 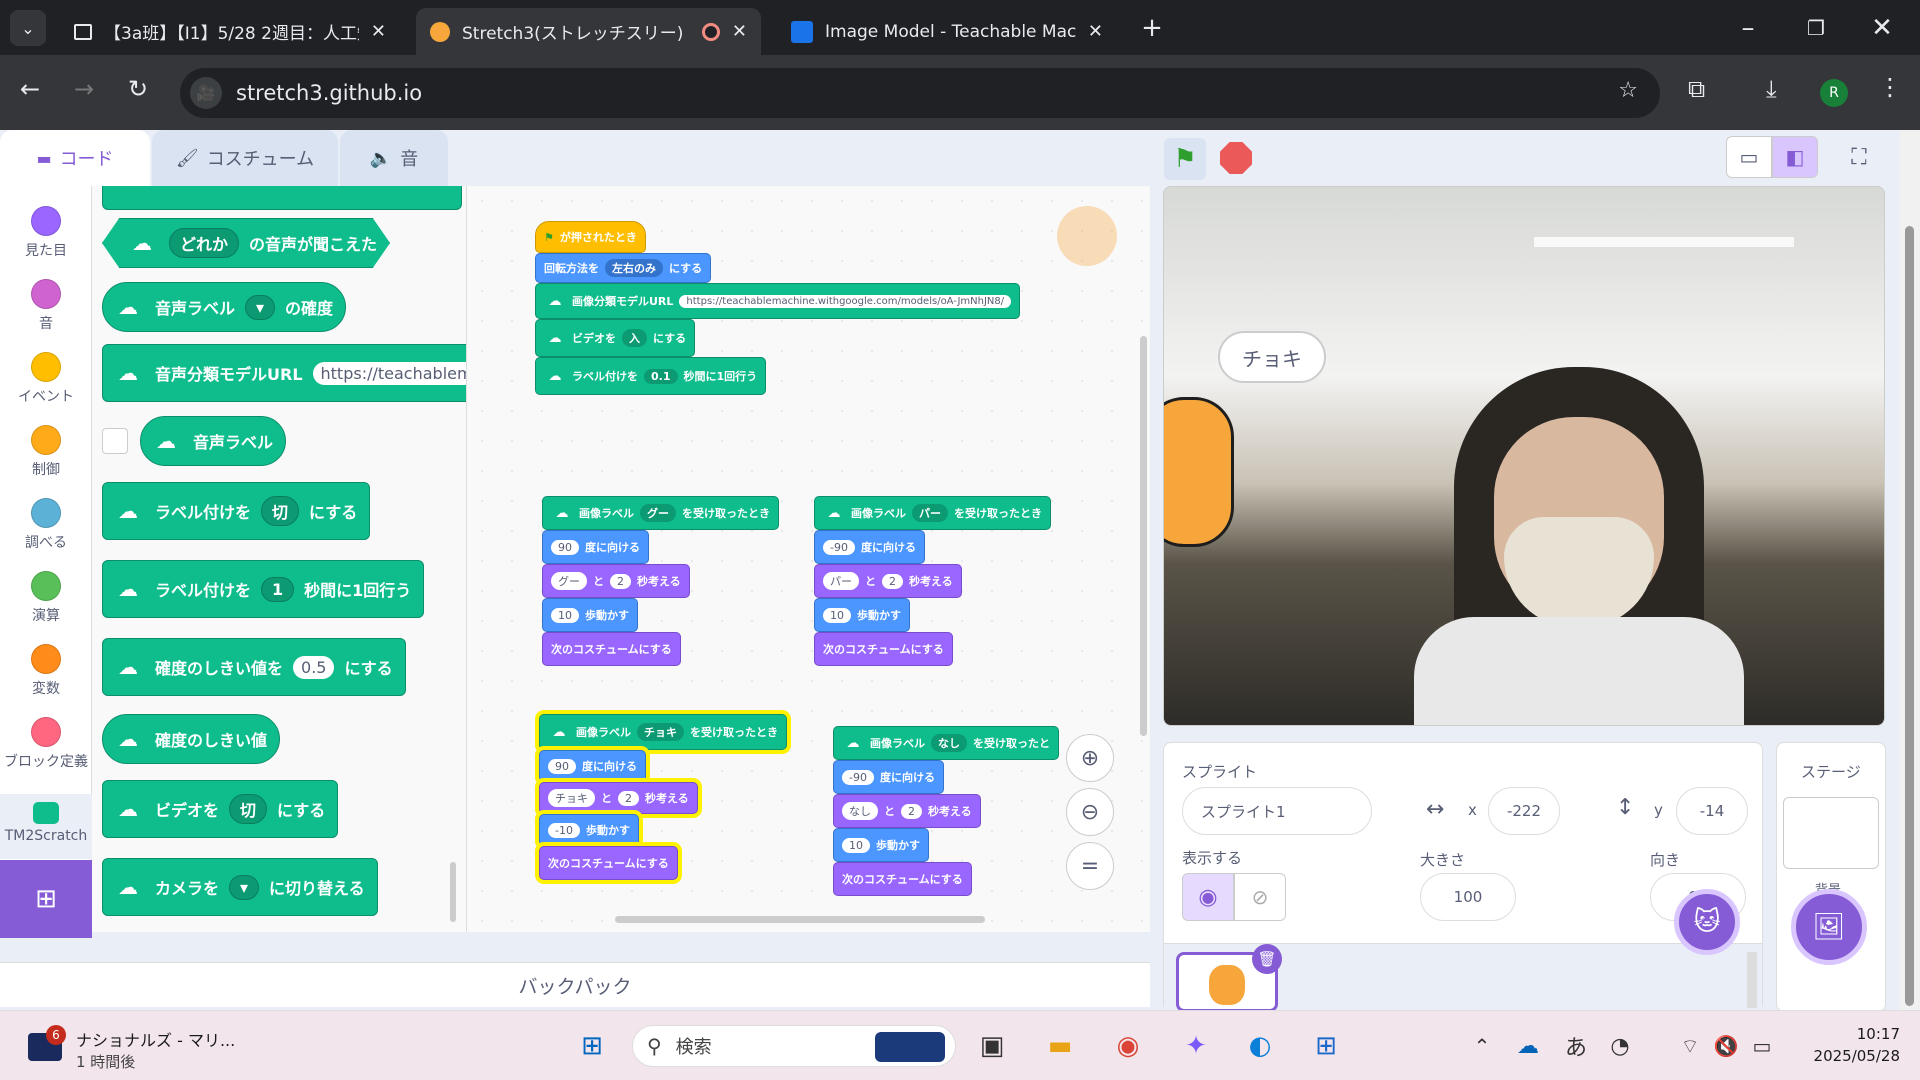 What do you see at coordinates (616, 581) in the screenshot?
I see `think-for-secs-block: グーと 2 秒考える` at bounding box center [616, 581].